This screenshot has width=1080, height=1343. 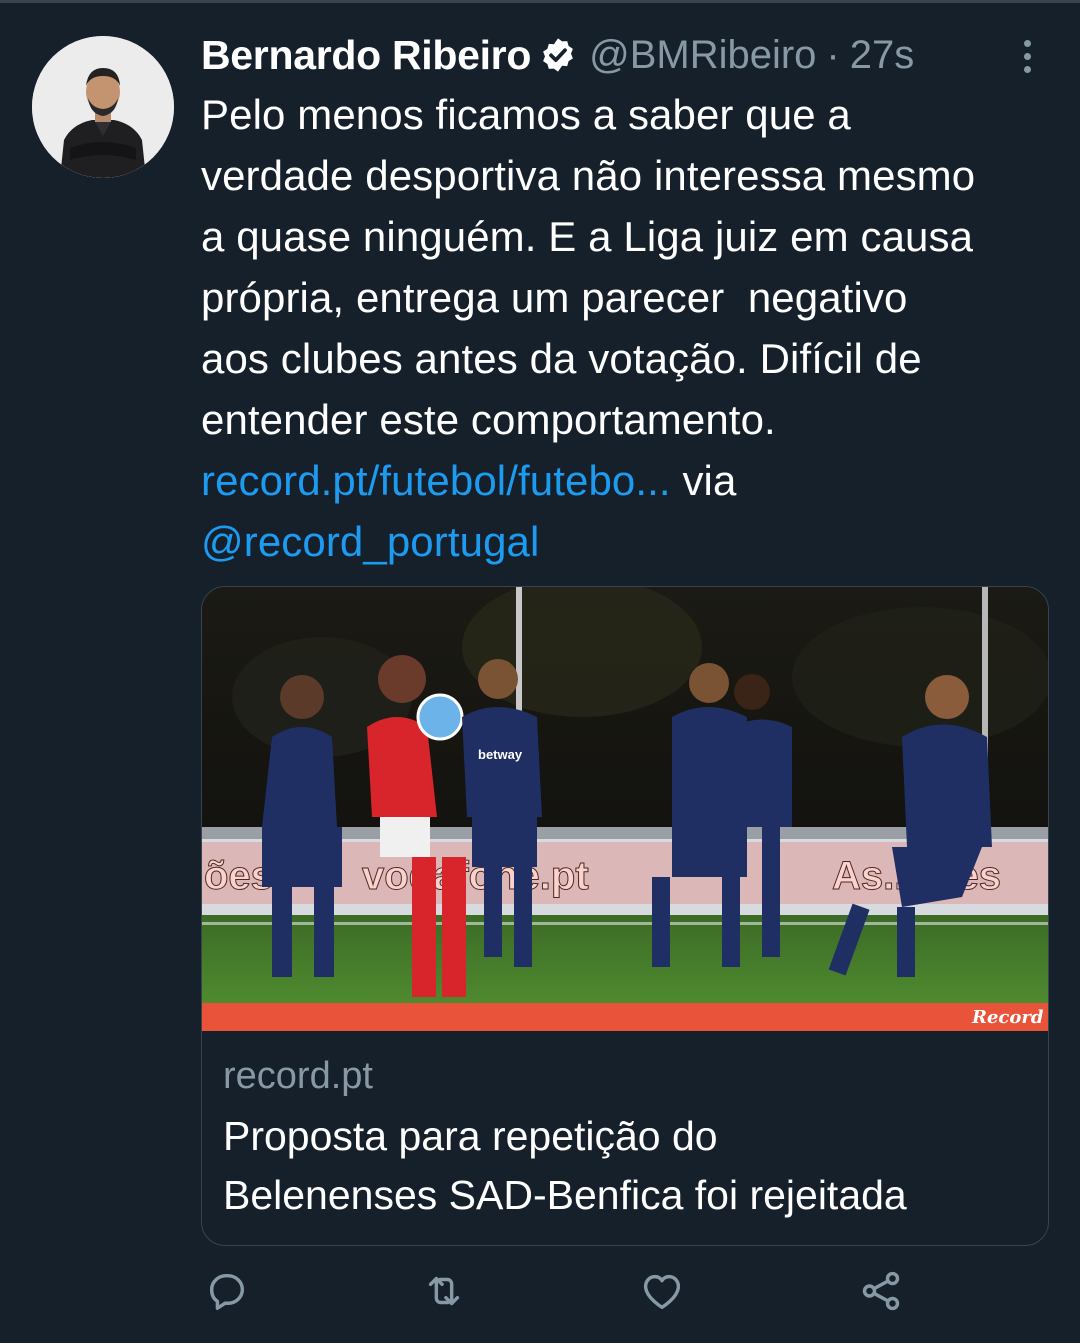 What do you see at coordinates (1027, 56) in the screenshot?
I see `more-options-icon` at bounding box center [1027, 56].